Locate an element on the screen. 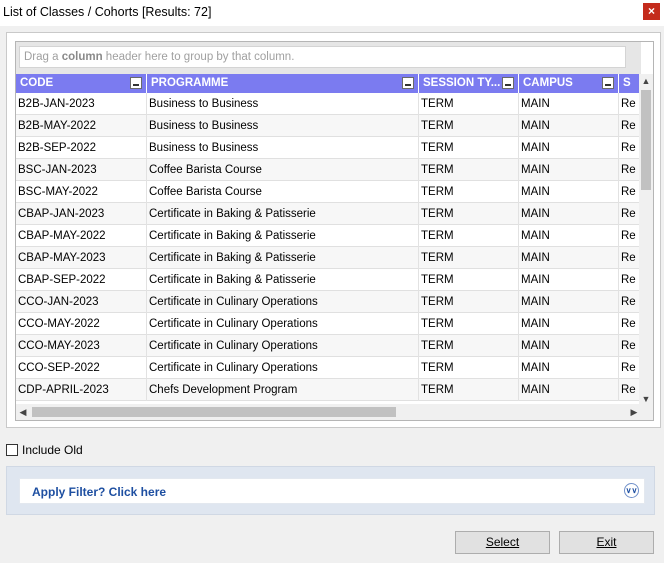 Image resolution: width=664 pixels, height=563 pixels. column-header-label: CAMPUS is located at coordinates (548, 83).